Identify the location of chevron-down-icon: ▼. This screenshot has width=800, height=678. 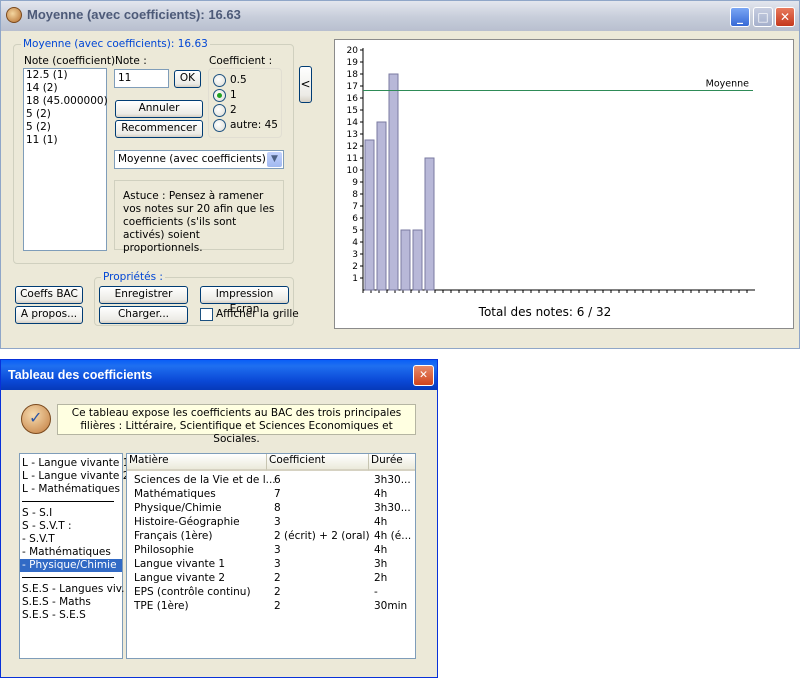
(274, 159).